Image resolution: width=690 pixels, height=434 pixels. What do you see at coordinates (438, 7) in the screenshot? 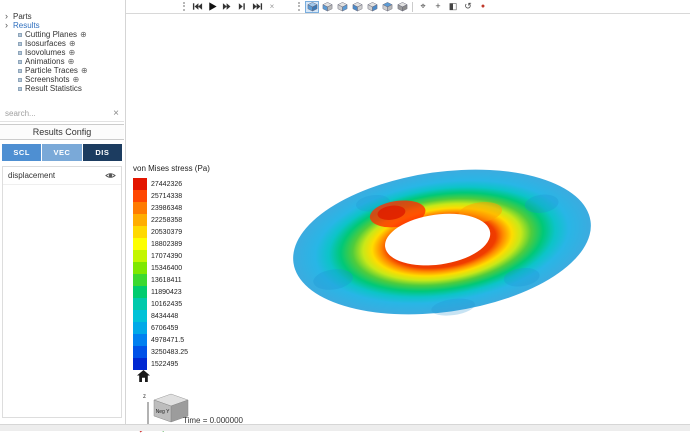
I see `center-view-button: +` at bounding box center [438, 7].